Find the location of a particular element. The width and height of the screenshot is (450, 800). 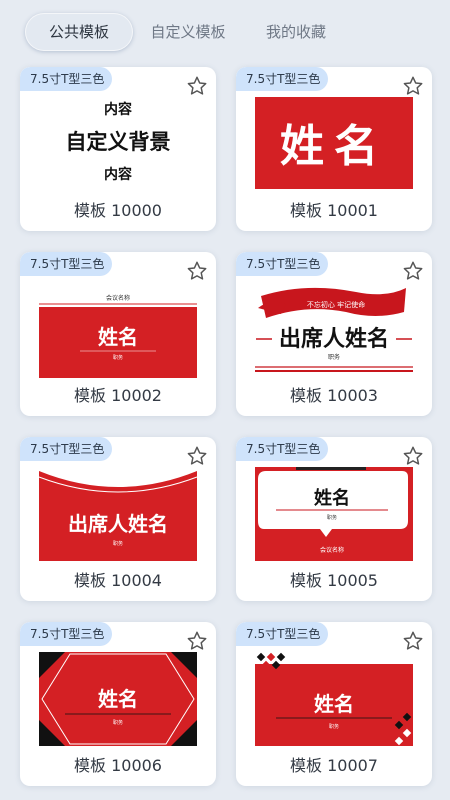

thumb-top-text: 内容 is located at coordinates (118, 109).